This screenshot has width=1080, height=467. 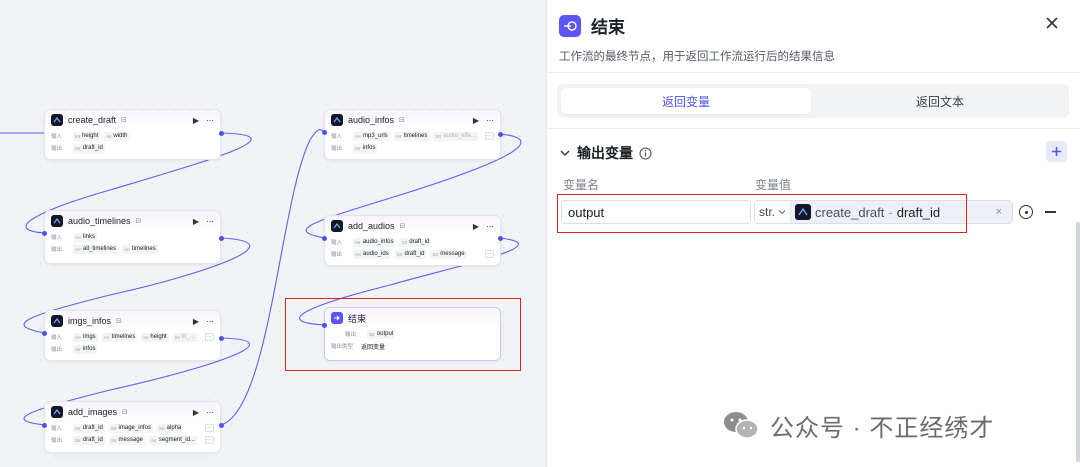 What do you see at coordinates (93, 412) in the screenshot?
I see `node-title: add_images` at bounding box center [93, 412].